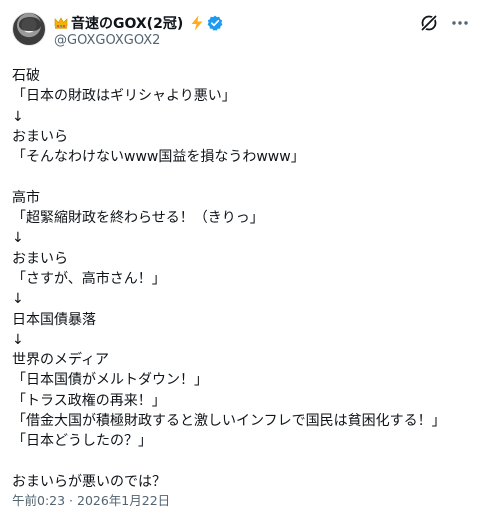 This screenshot has height=519, width=480. What do you see at coordinates (429, 23) in the screenshot?
I see `grok-icon` at bounding box center [429, 23].